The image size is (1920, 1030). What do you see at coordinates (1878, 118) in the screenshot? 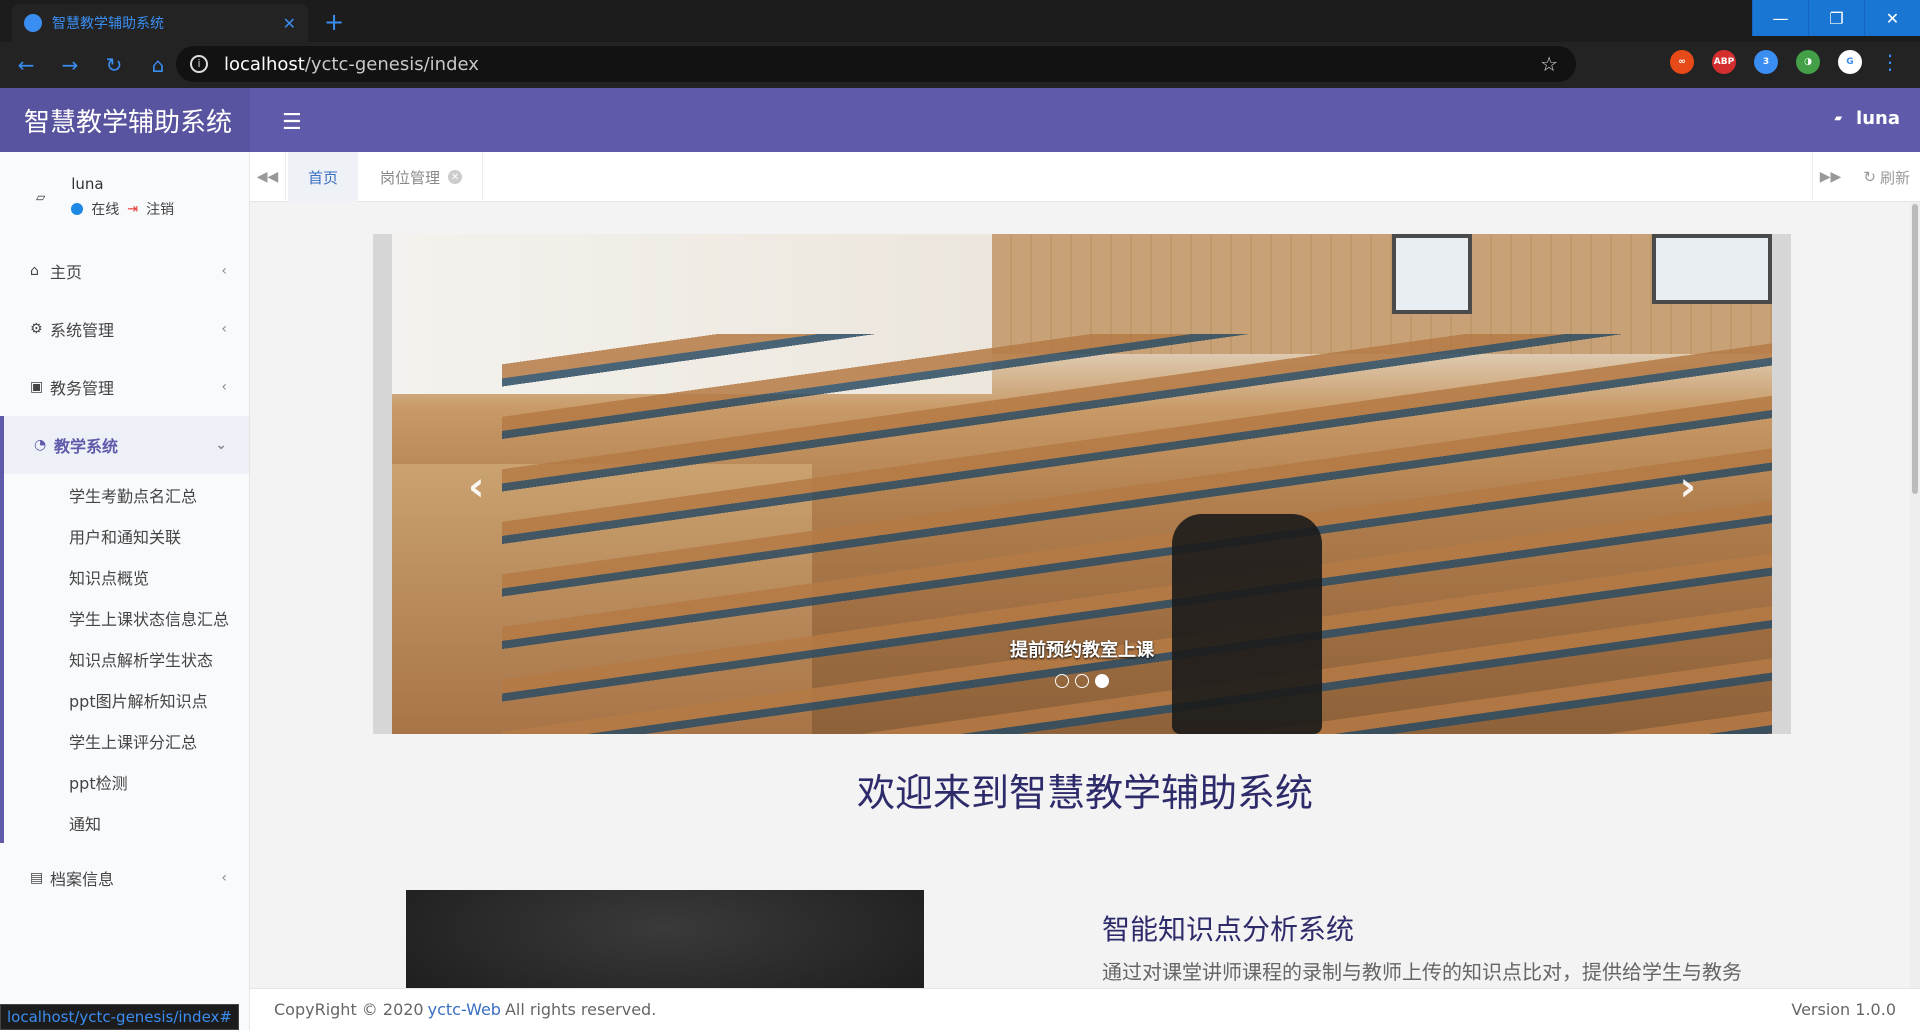
I see `user-top-name: luna` at bounding box center [1878, 118].